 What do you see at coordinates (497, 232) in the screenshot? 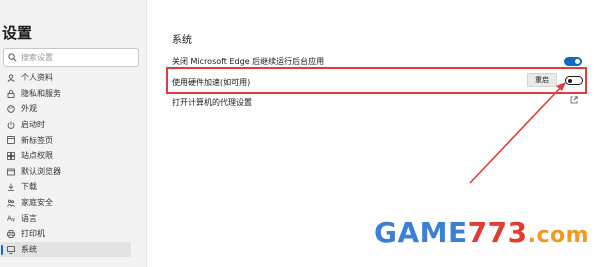
I see `watermark-number: 773` at bounding box center [497, 232].